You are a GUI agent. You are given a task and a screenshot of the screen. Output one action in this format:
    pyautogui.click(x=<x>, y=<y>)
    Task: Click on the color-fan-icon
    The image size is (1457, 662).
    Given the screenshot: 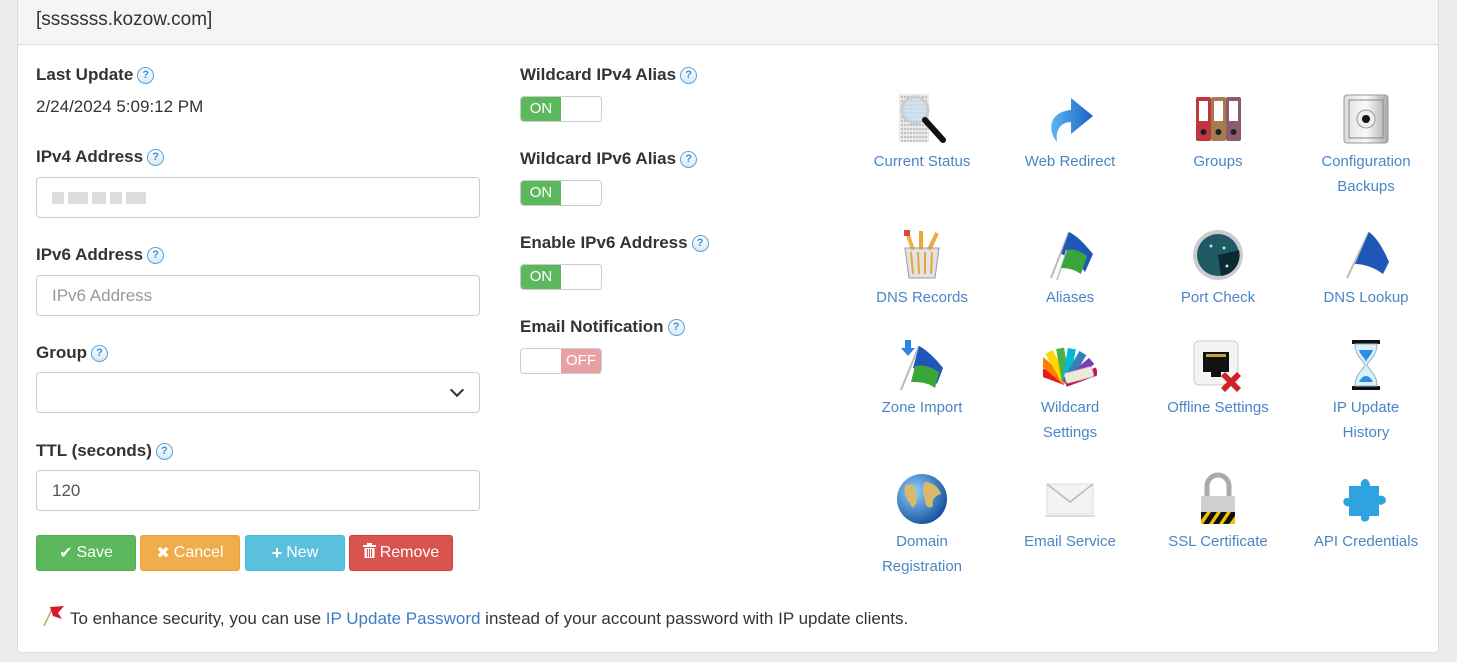 What is the action you would take?
    pyautogui.click(x=1070, y=365)
    